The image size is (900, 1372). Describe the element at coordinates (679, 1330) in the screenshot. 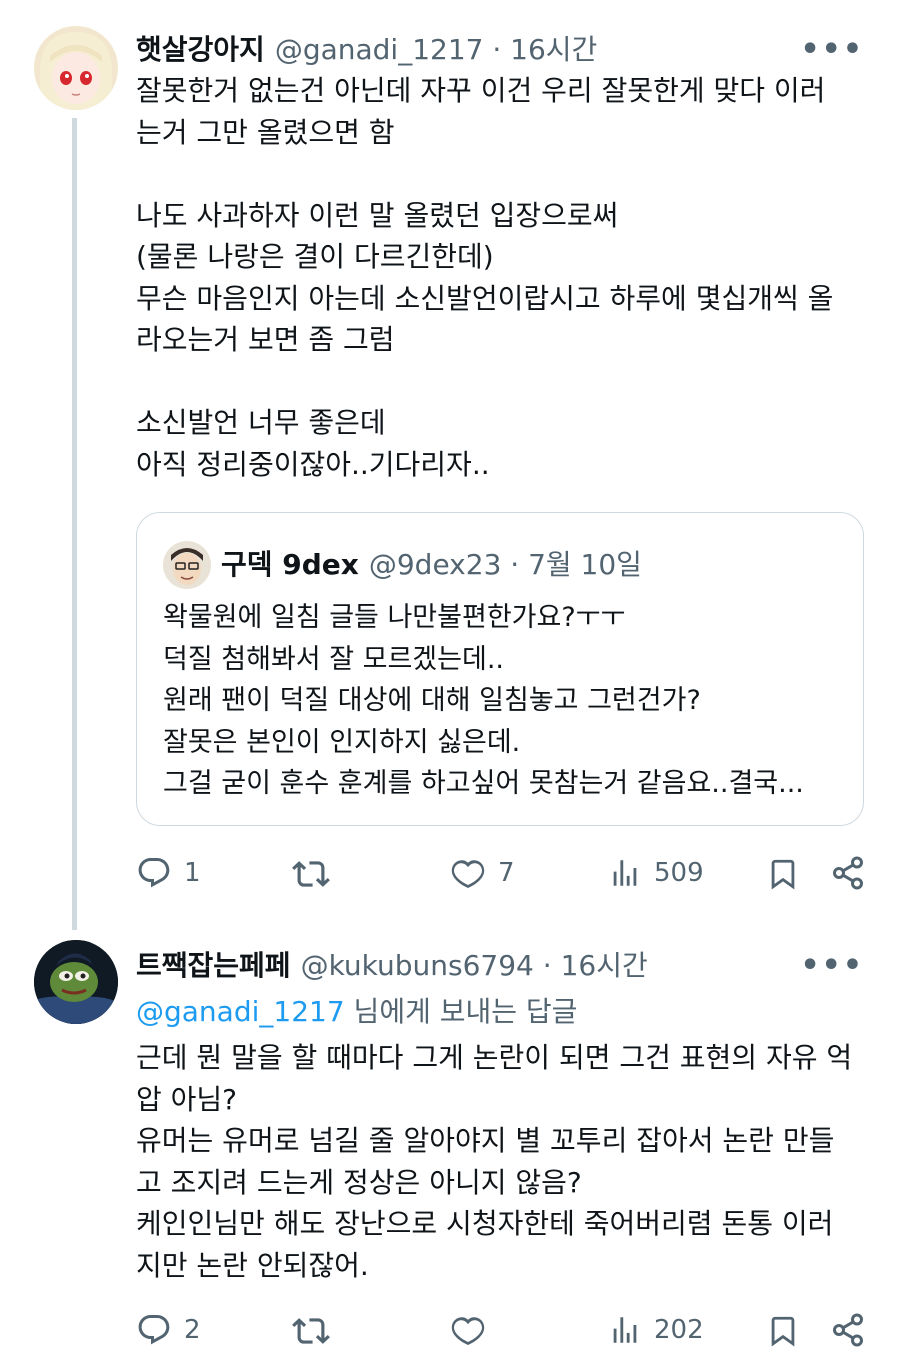

I see `views-count: 202` at that location.